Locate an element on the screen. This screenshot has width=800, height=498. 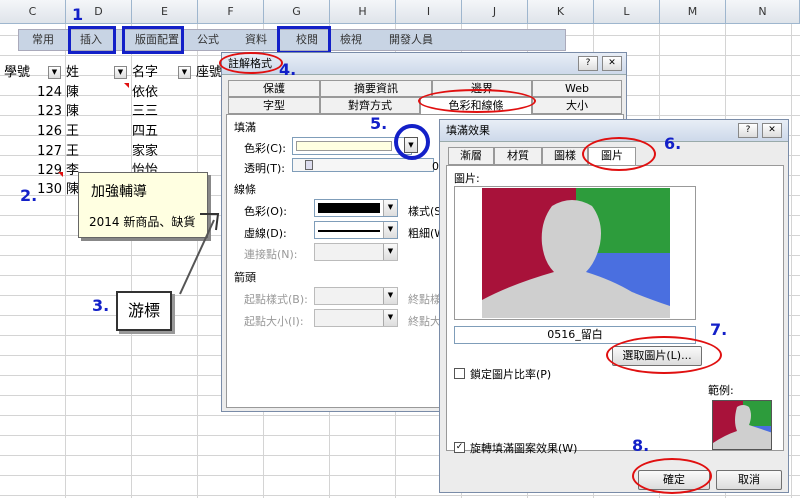
dropdown-annotation is located at coordinates (412, 142).